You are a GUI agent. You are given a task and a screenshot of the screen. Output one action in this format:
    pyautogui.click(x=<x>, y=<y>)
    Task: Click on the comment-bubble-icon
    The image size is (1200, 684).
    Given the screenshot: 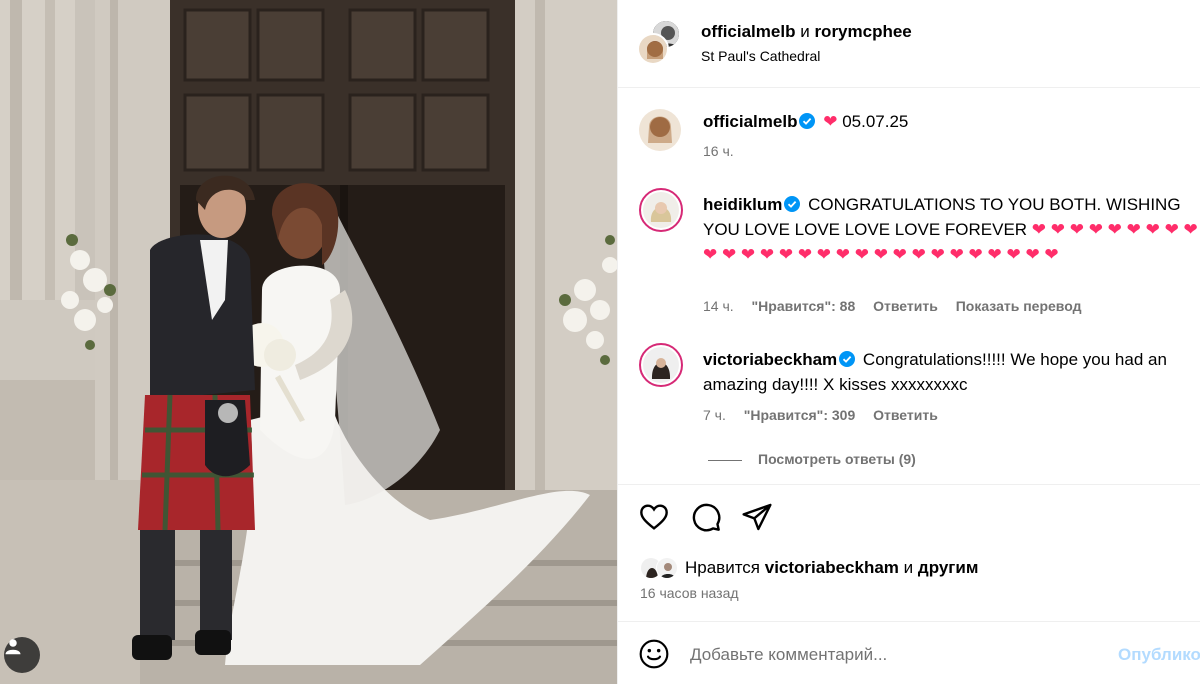 What is the action you would take?
    pyautogui.click(x=706, y=517)
    